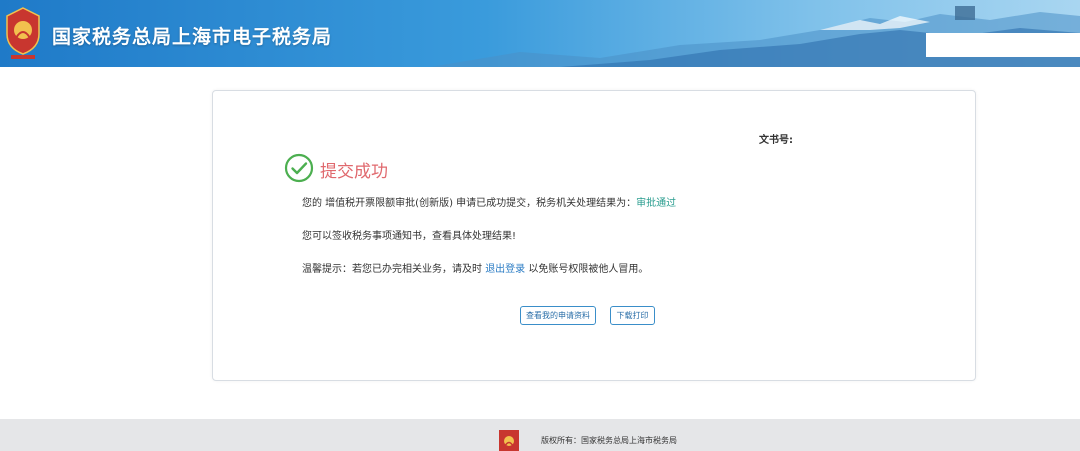  I want to click on submit-result-message: 您的 增值税开票限额审批(创新版) 申请已成功提交，税务机关处理结果为：审批通过, so click(489, 201).